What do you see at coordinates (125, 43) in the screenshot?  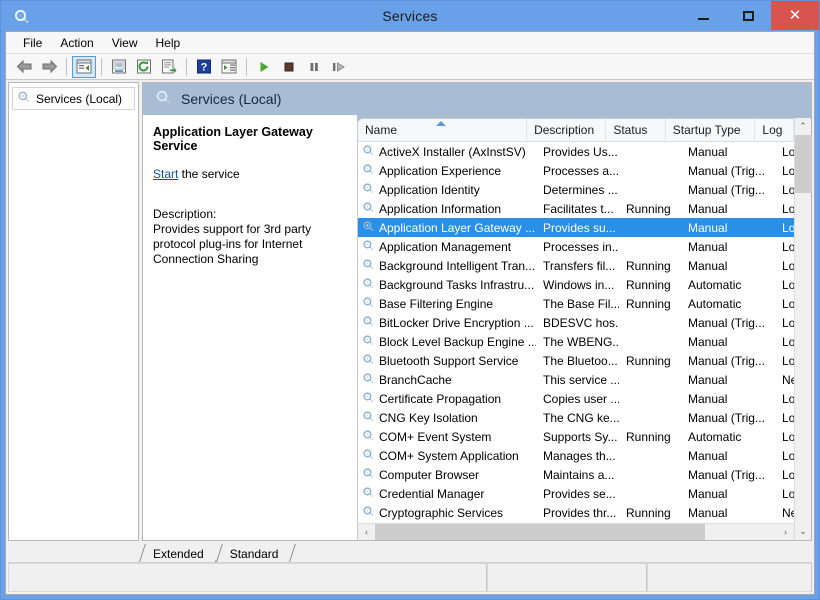 I see `menu-view: View` at bounding box center [125, 43].